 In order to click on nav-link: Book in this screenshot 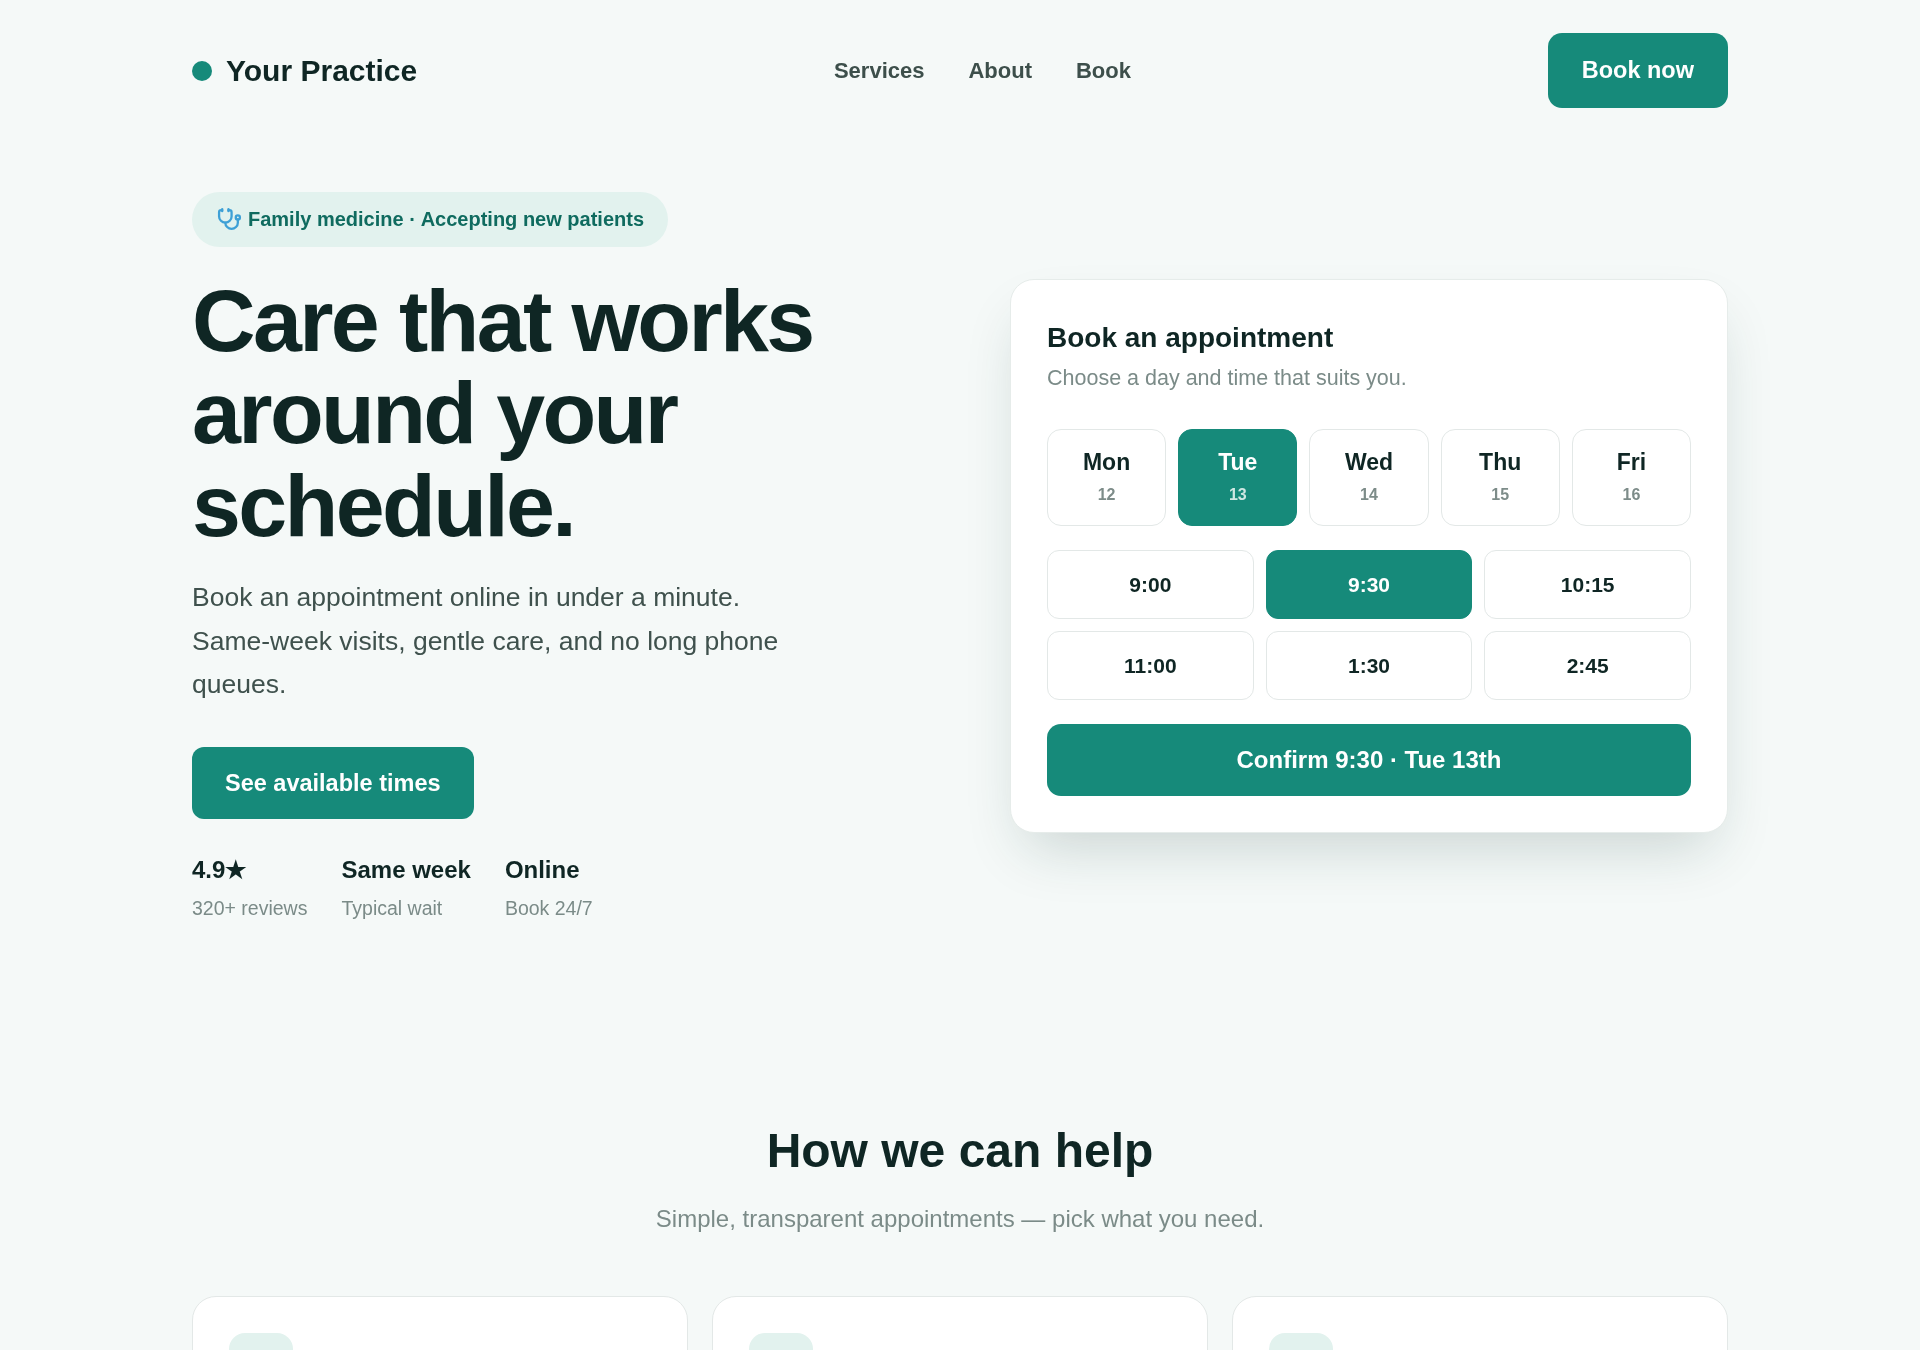, I will do `click(1103, 70)`.